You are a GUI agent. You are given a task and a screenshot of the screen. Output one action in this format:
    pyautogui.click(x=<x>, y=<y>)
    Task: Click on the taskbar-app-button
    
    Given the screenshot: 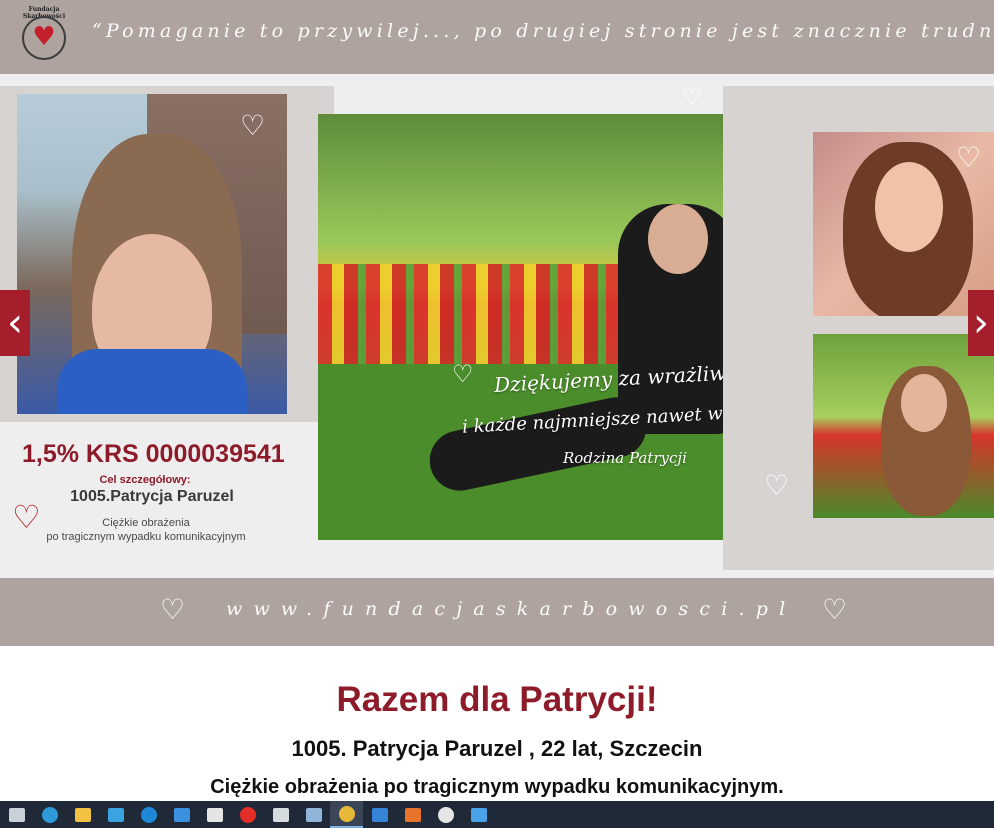 What is the action you would take?
    pyautogui.click(x=313, y=814)
    